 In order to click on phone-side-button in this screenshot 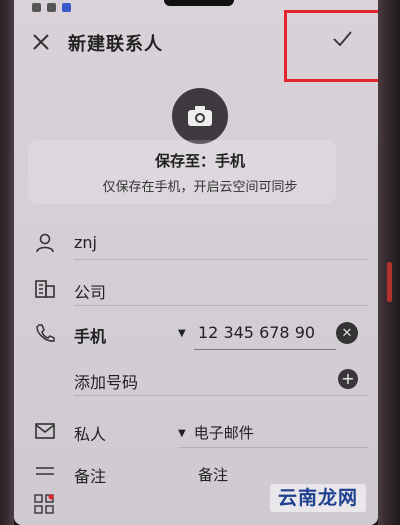, I will do `click(389, 282)`.